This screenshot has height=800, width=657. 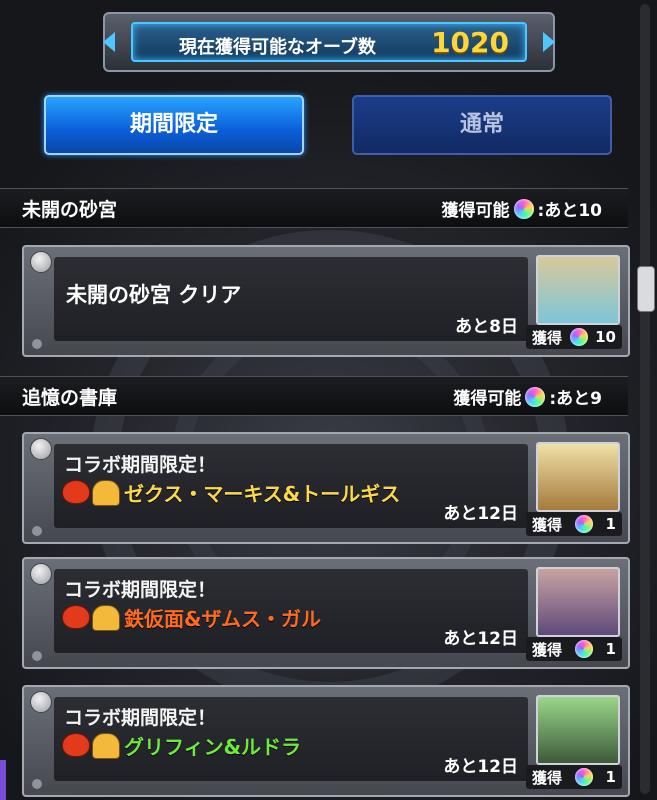 I want to click on orb-count-label: 現在獲得可能なオーブ数, so click(x=277, y=47).